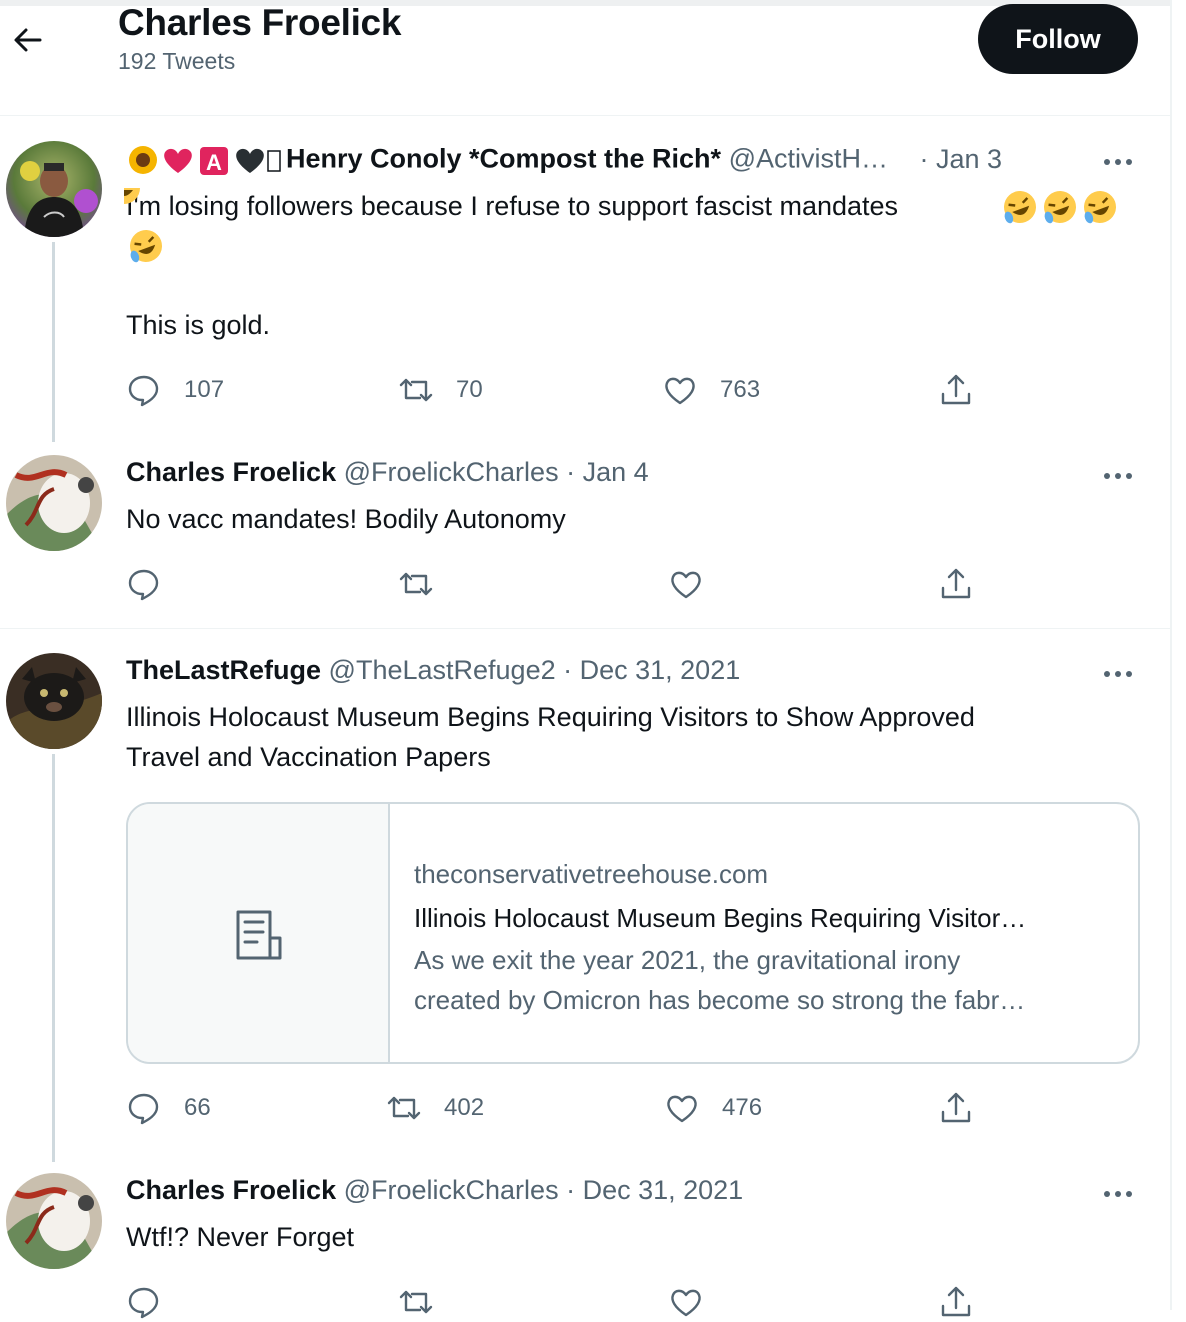 Image resolution: width=1186 pixels, height=1322 pixels. What do you see at coordinates (615, 220) in the screenshot?
I see `laughing-emoji-group` at bounding box center [615, 220].